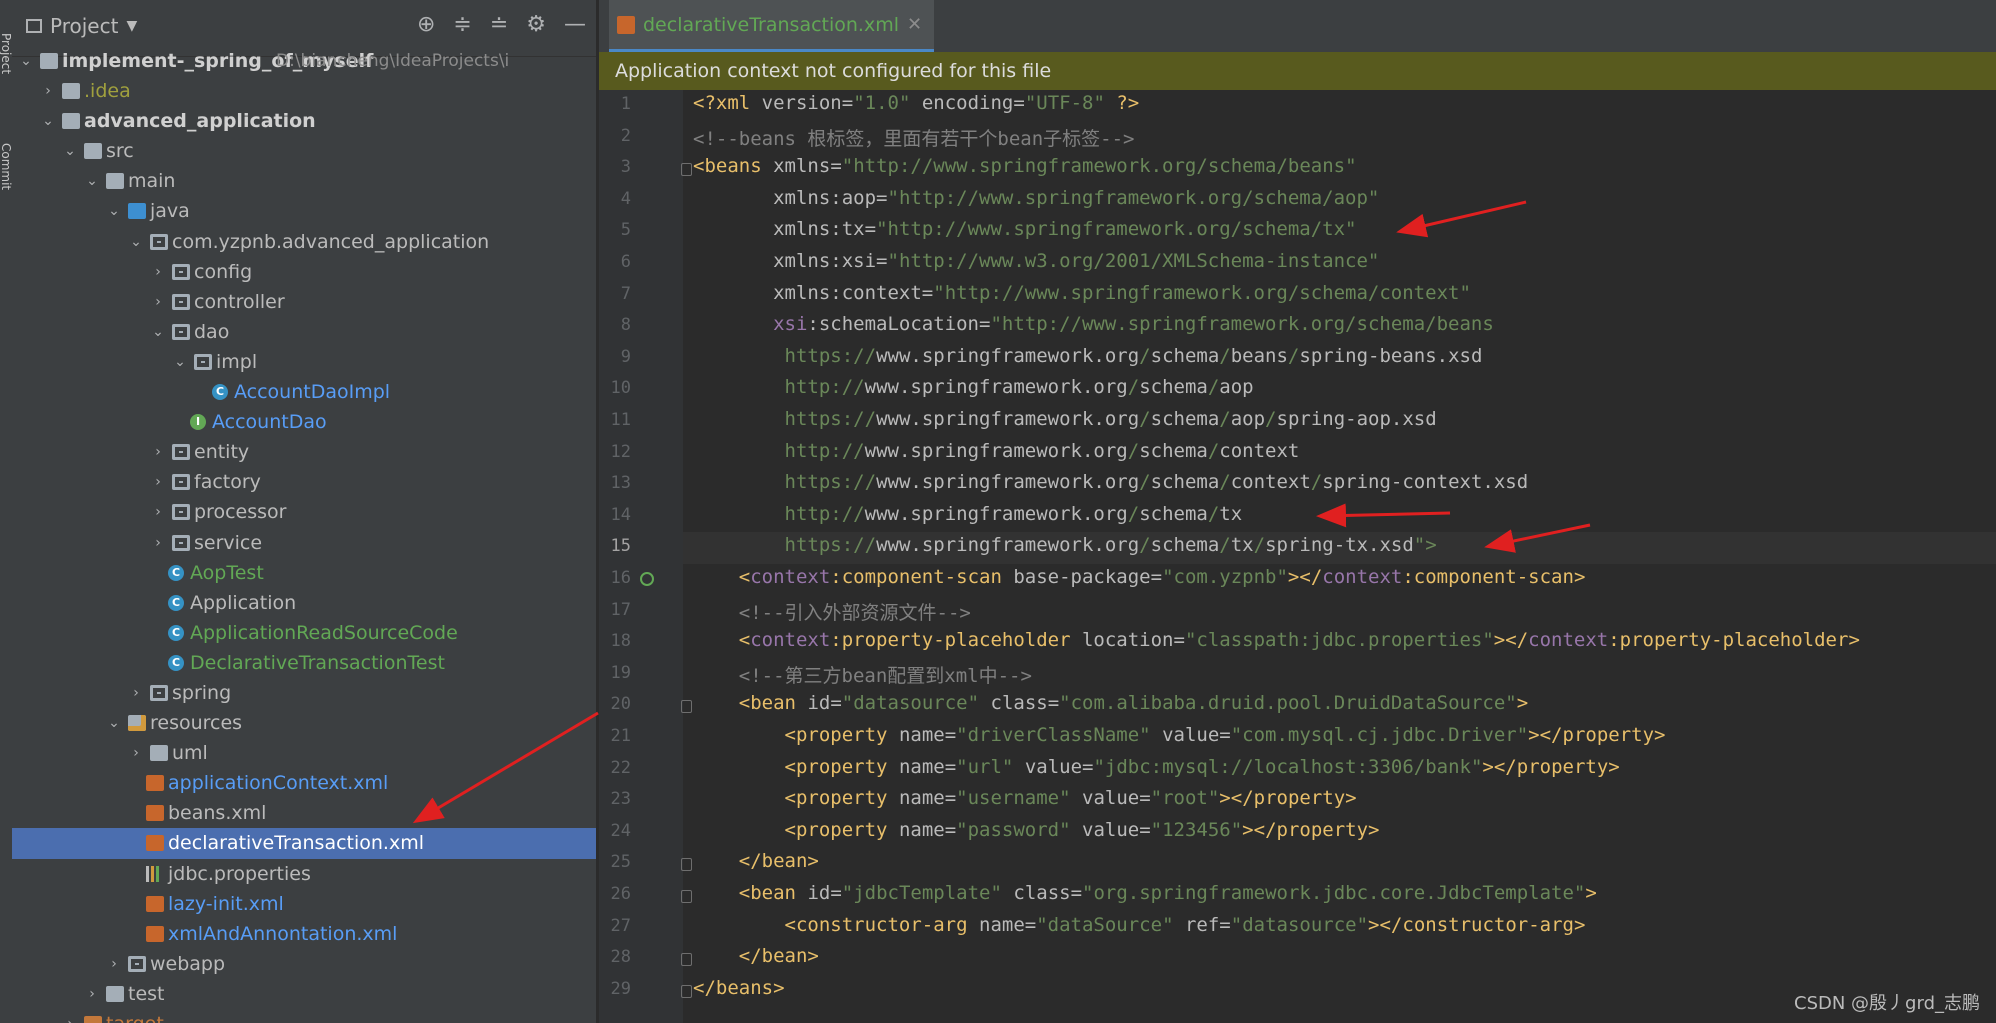 Image resolution: width=1996 pixels, height=1023 pixels. Describe the element at coordinates (304, 482) in the screenshot. I see `tree-item-factory: › factory` at that location.